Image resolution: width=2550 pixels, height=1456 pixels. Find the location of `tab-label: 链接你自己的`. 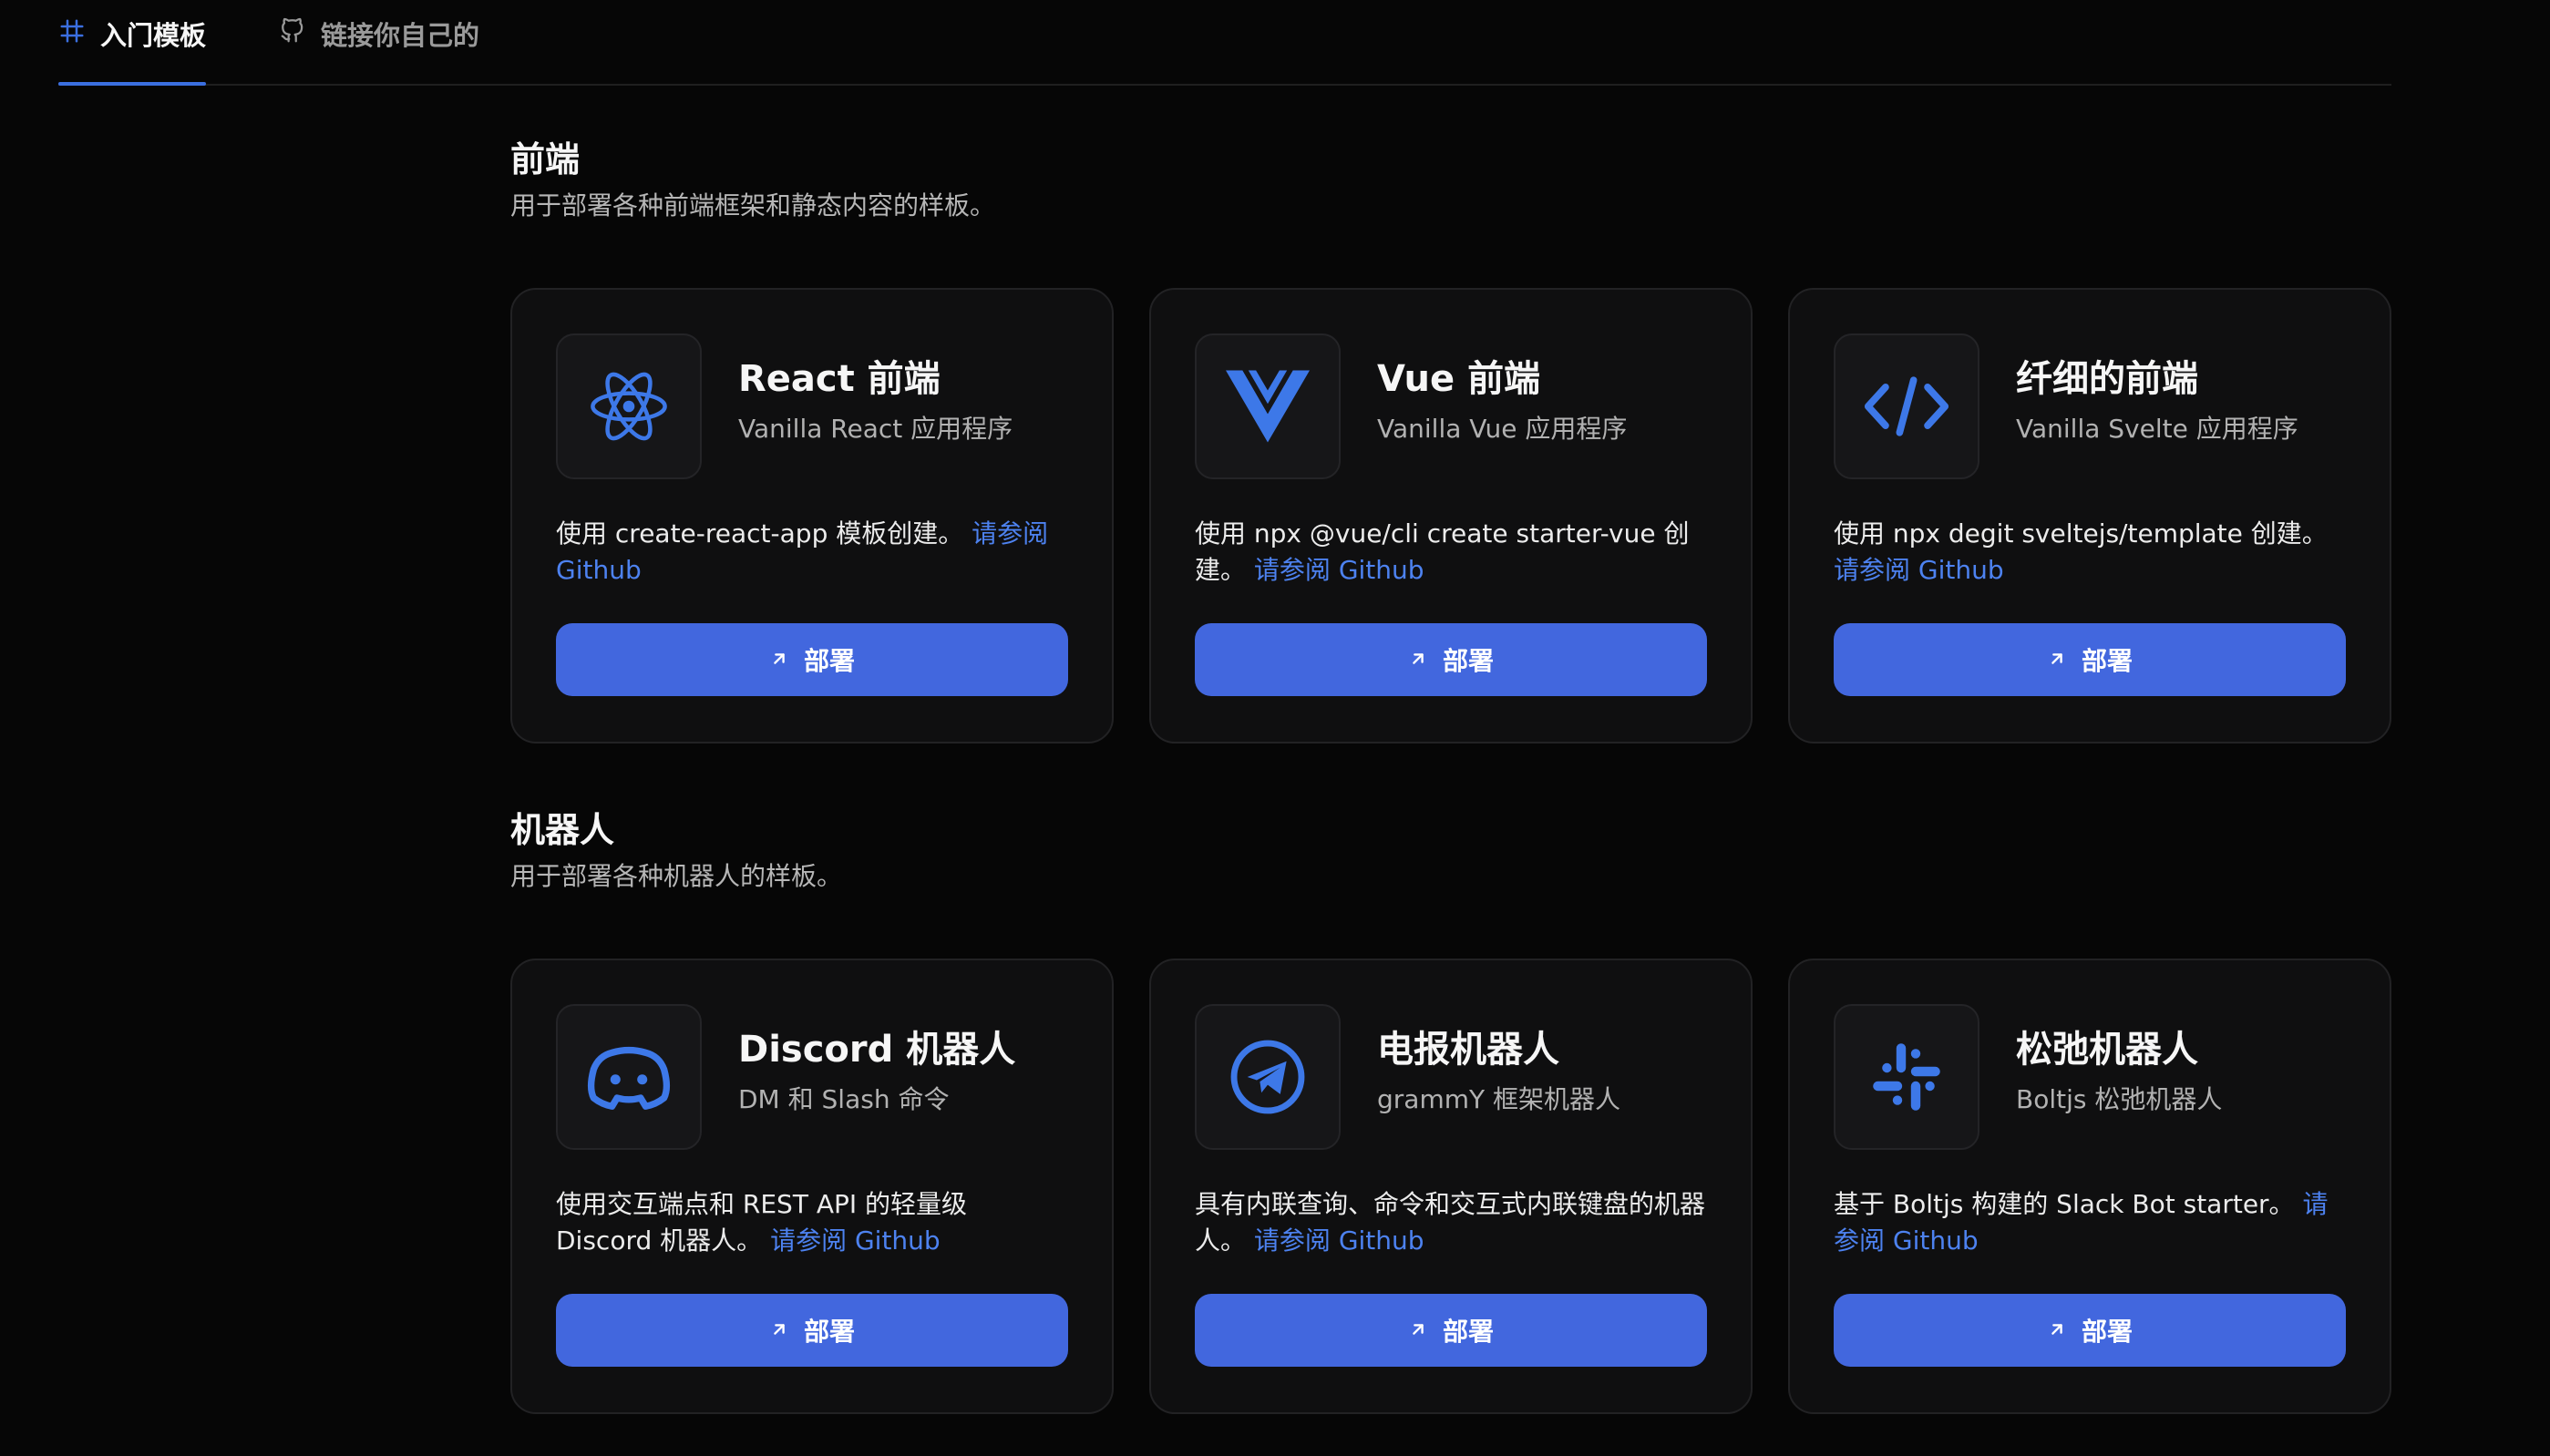

tab-label: 链接你自己的 is located at coordinates (400, 35).